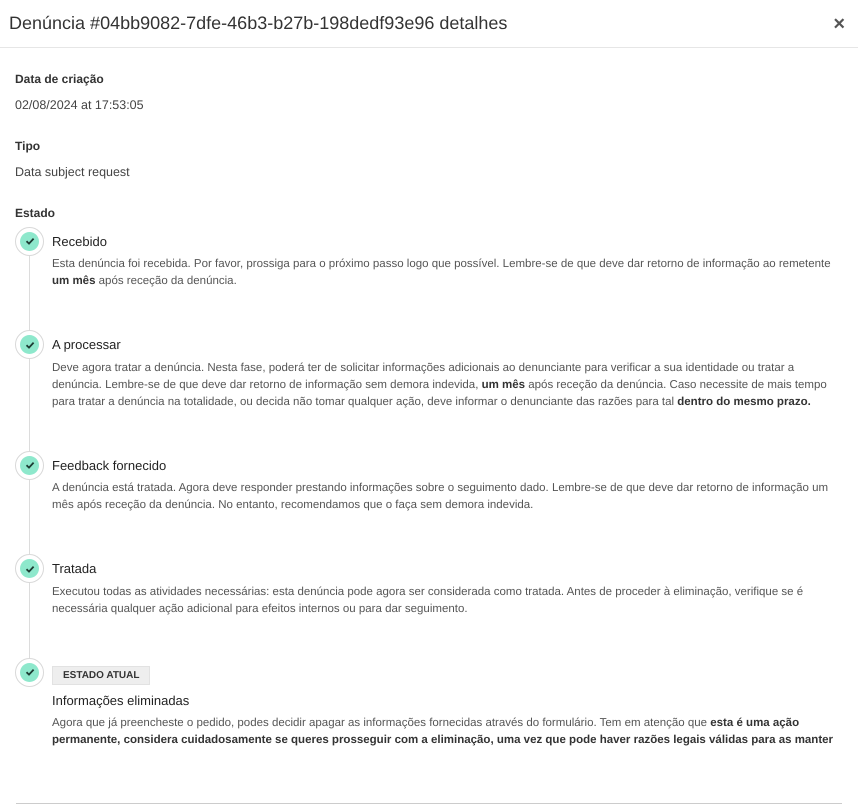 Image resolution: width=858 pixels, height=806 pixels. I want to click on step-description: Executou todas as atividades necessárias: esta denúncia pode agora ser considerada como tratada. Antes de proceder à eliminação, verifique se é necessária qualquer ação adicional para efeitos internos ou para dar seguimento., so click(428, 600).